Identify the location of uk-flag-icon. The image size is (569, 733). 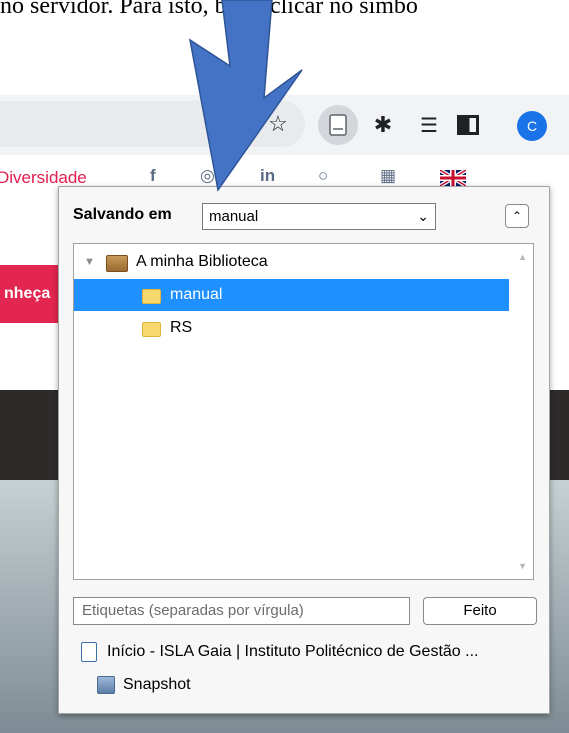
(453, 178).